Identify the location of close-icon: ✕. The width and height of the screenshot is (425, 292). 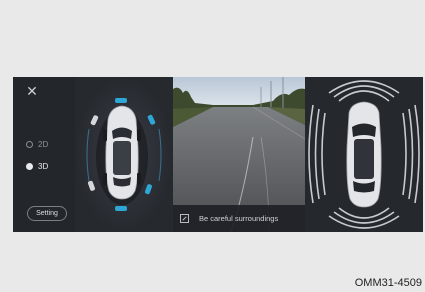
(32, 91).